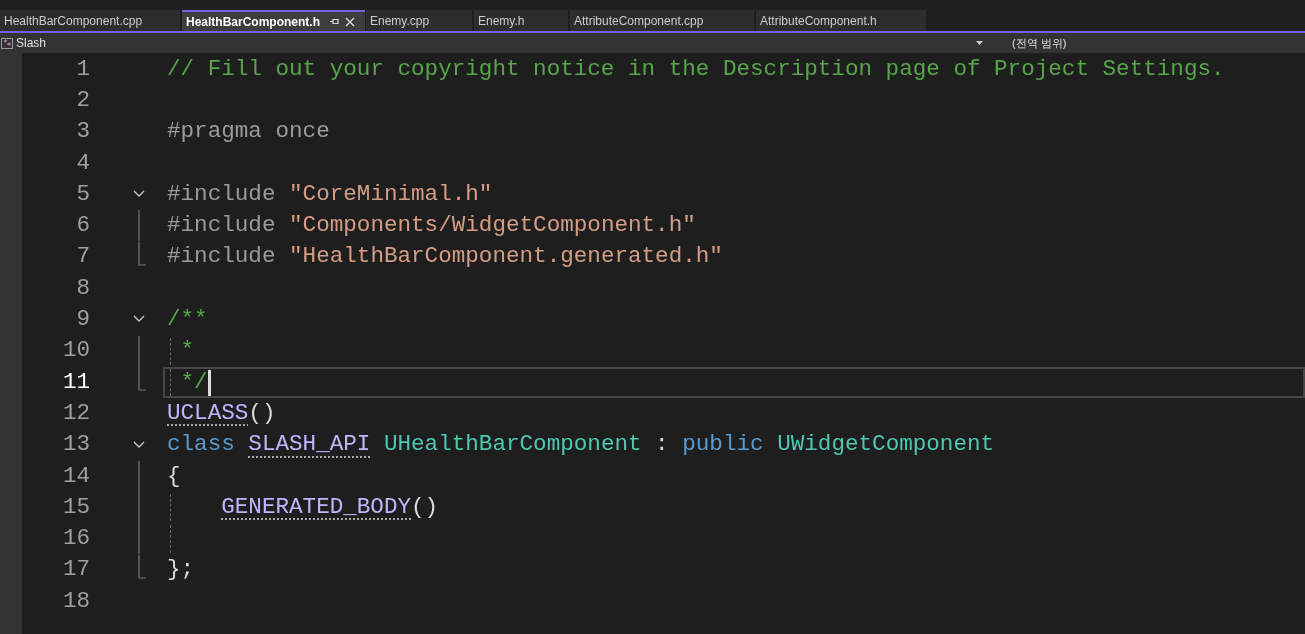 Image resolution: width=1305 pixels, height=634 pixels. I want to click on code-token: GENERATED_BODY, so click(316, 507).